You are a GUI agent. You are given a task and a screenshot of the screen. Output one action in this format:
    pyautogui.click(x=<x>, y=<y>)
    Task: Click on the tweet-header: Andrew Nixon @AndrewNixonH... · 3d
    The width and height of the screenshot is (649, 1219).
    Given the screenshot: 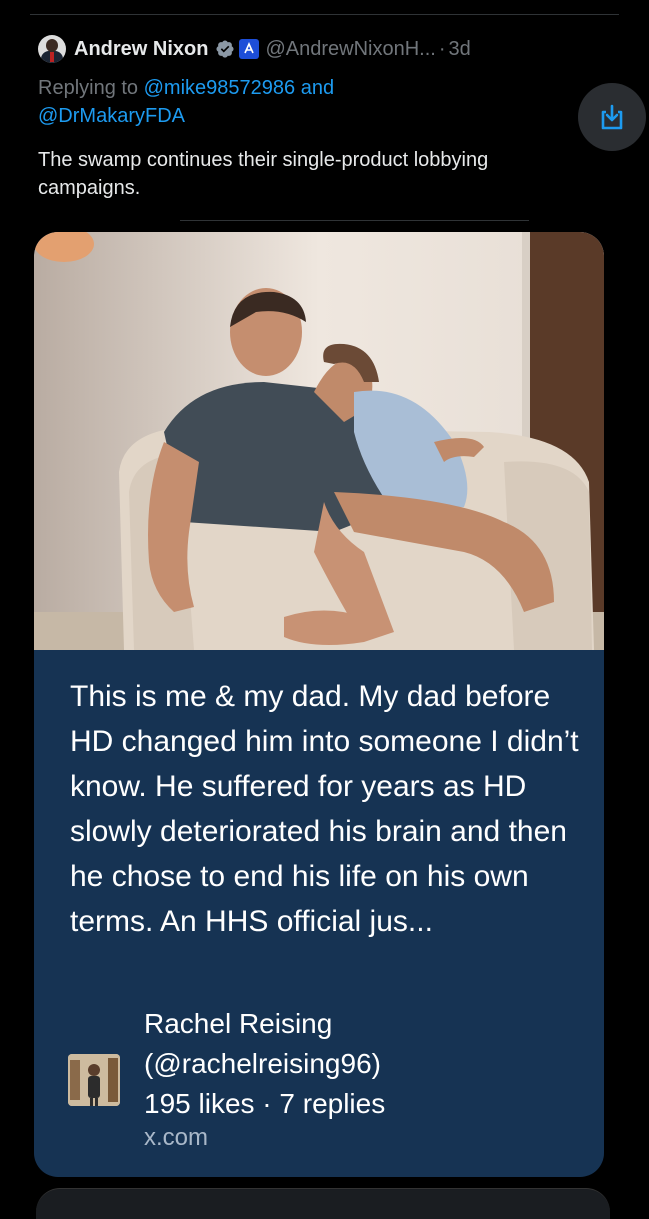 What is the action you would take?
    pyautogui.click(x=254, y=49)
    